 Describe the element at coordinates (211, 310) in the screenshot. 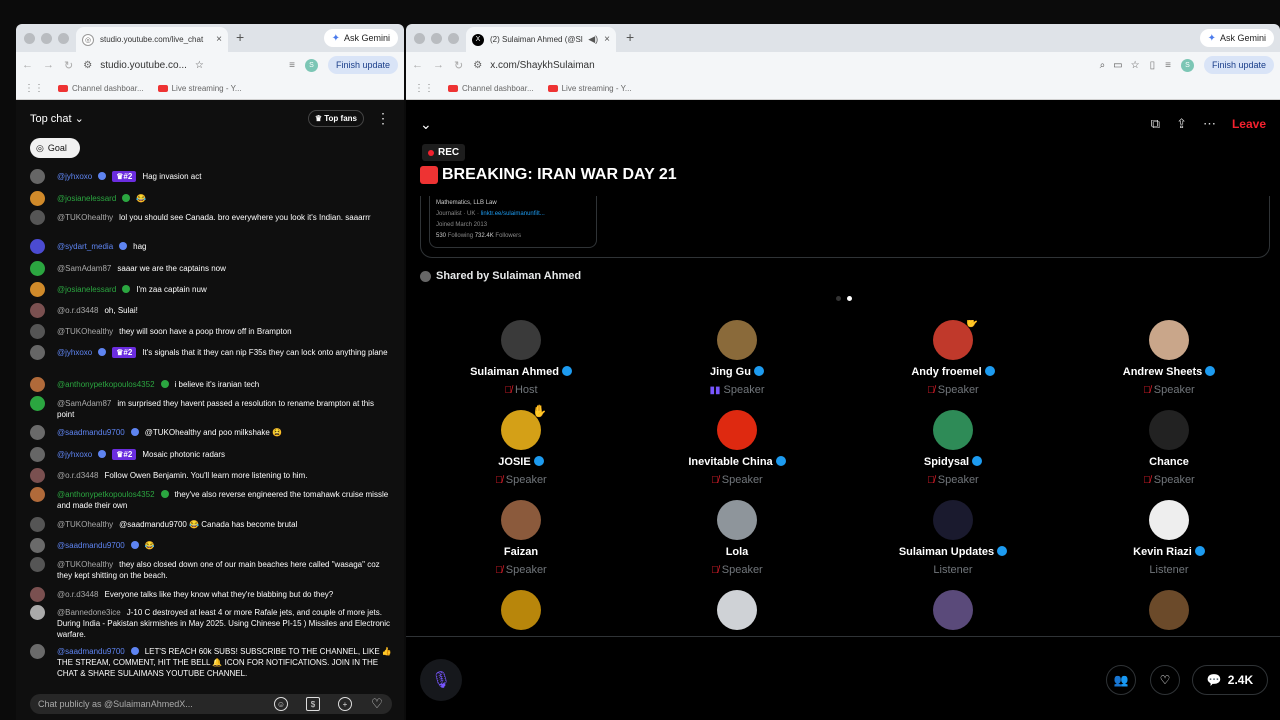

I see `chat-message: @o.r.d3448 oh, Sulai!` at that location.